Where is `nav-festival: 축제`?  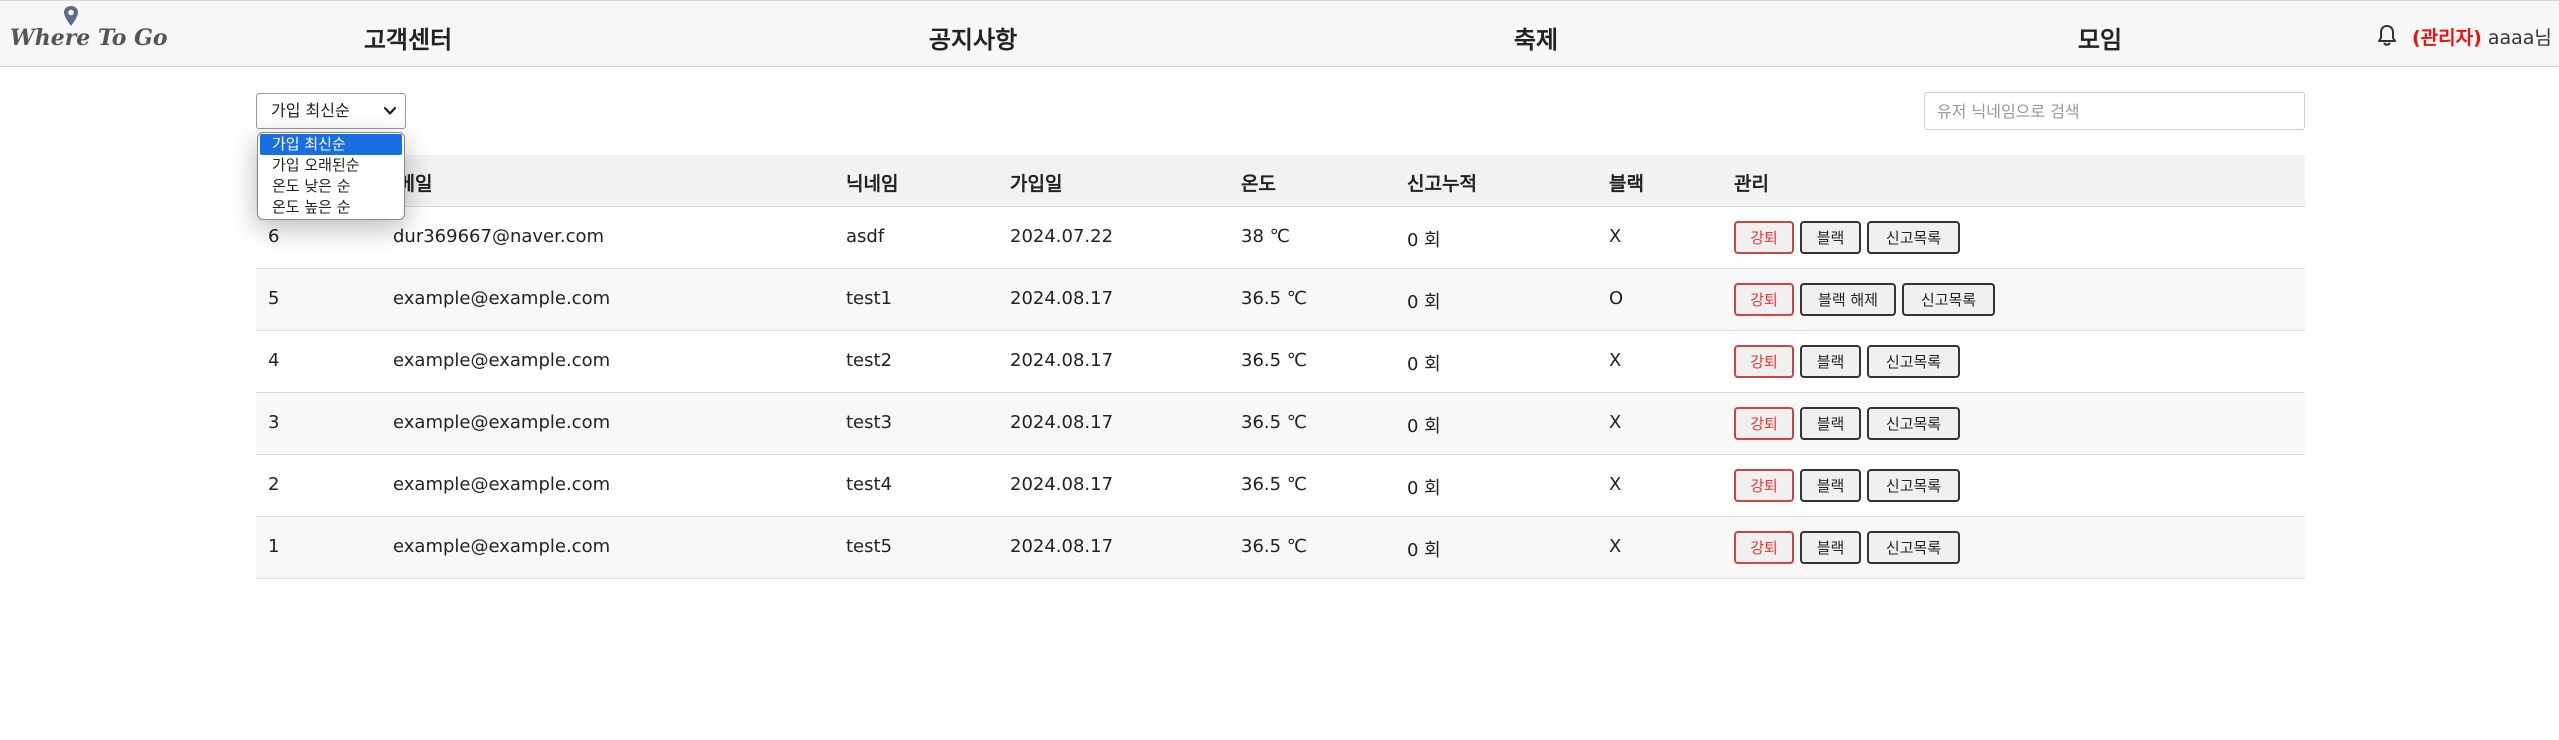 nav-festival: 축제 is located at coordinates (1536, 37).